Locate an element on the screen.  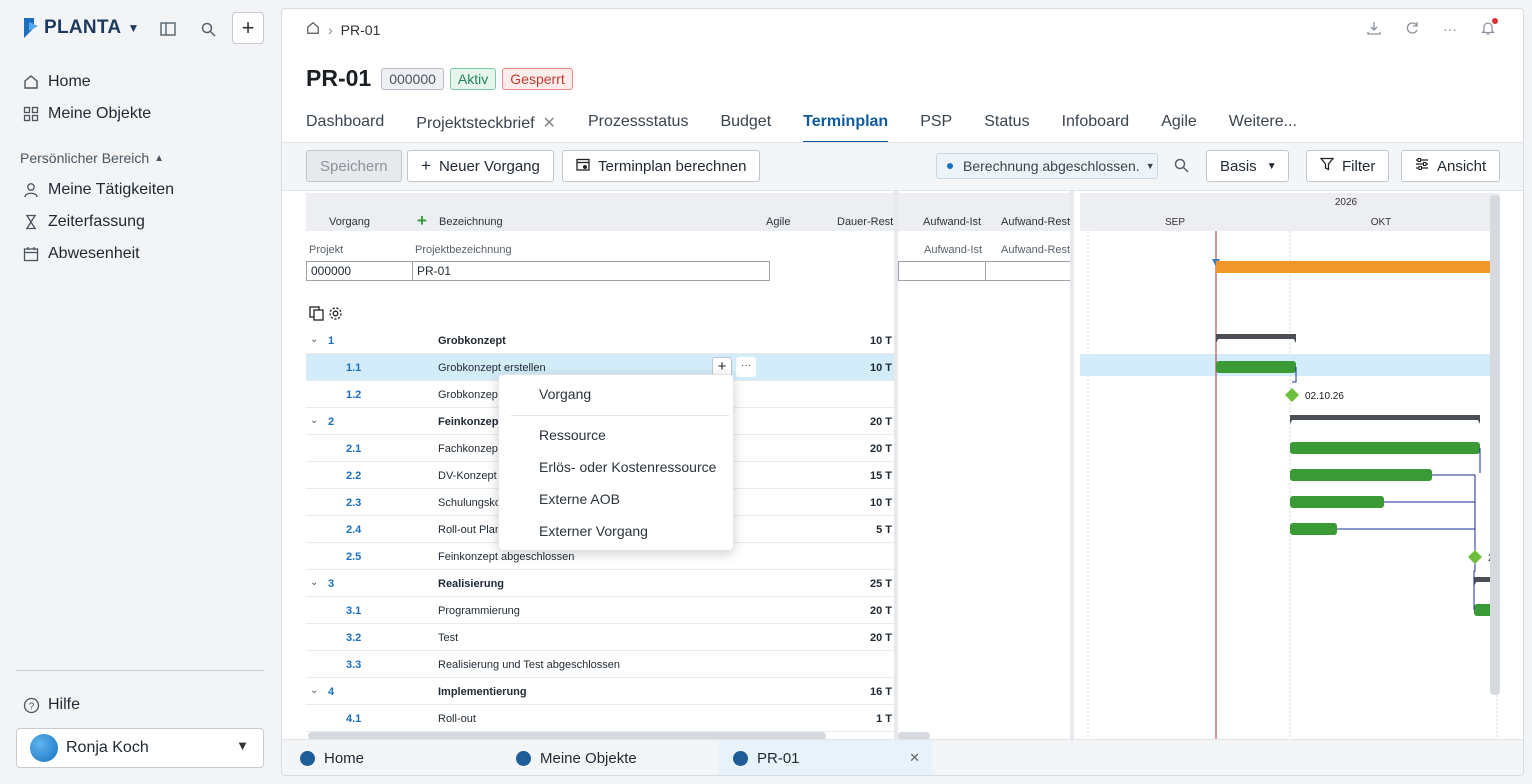
chevron-right-icon: › is located at coordinates (330, 29).